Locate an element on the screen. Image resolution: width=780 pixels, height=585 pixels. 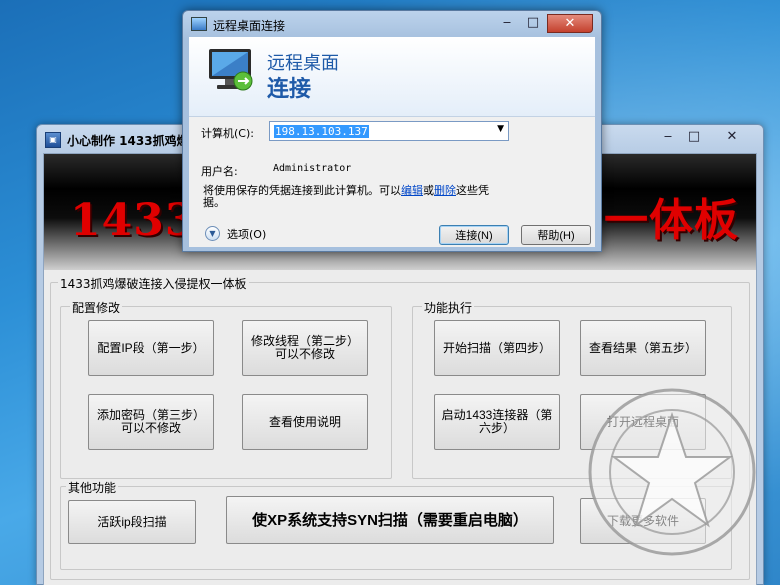
username-label: 用户名: is located at coordinates (219, 171).